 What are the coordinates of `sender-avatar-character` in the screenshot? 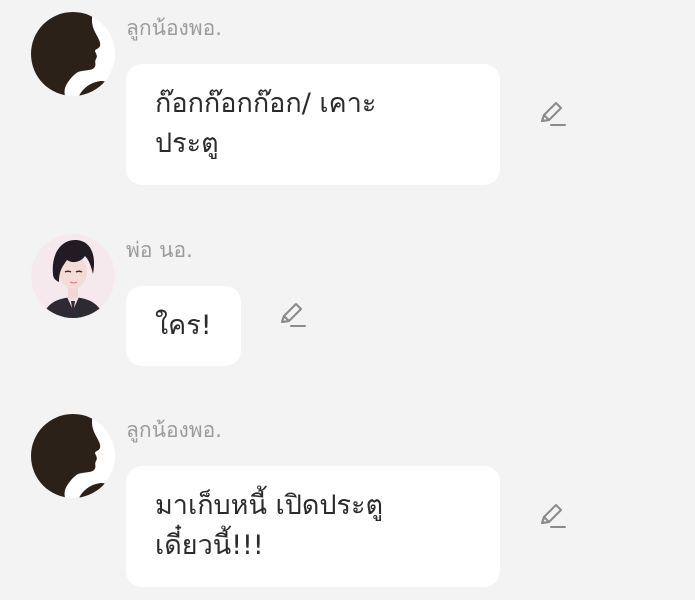 It's located at (73, 276).